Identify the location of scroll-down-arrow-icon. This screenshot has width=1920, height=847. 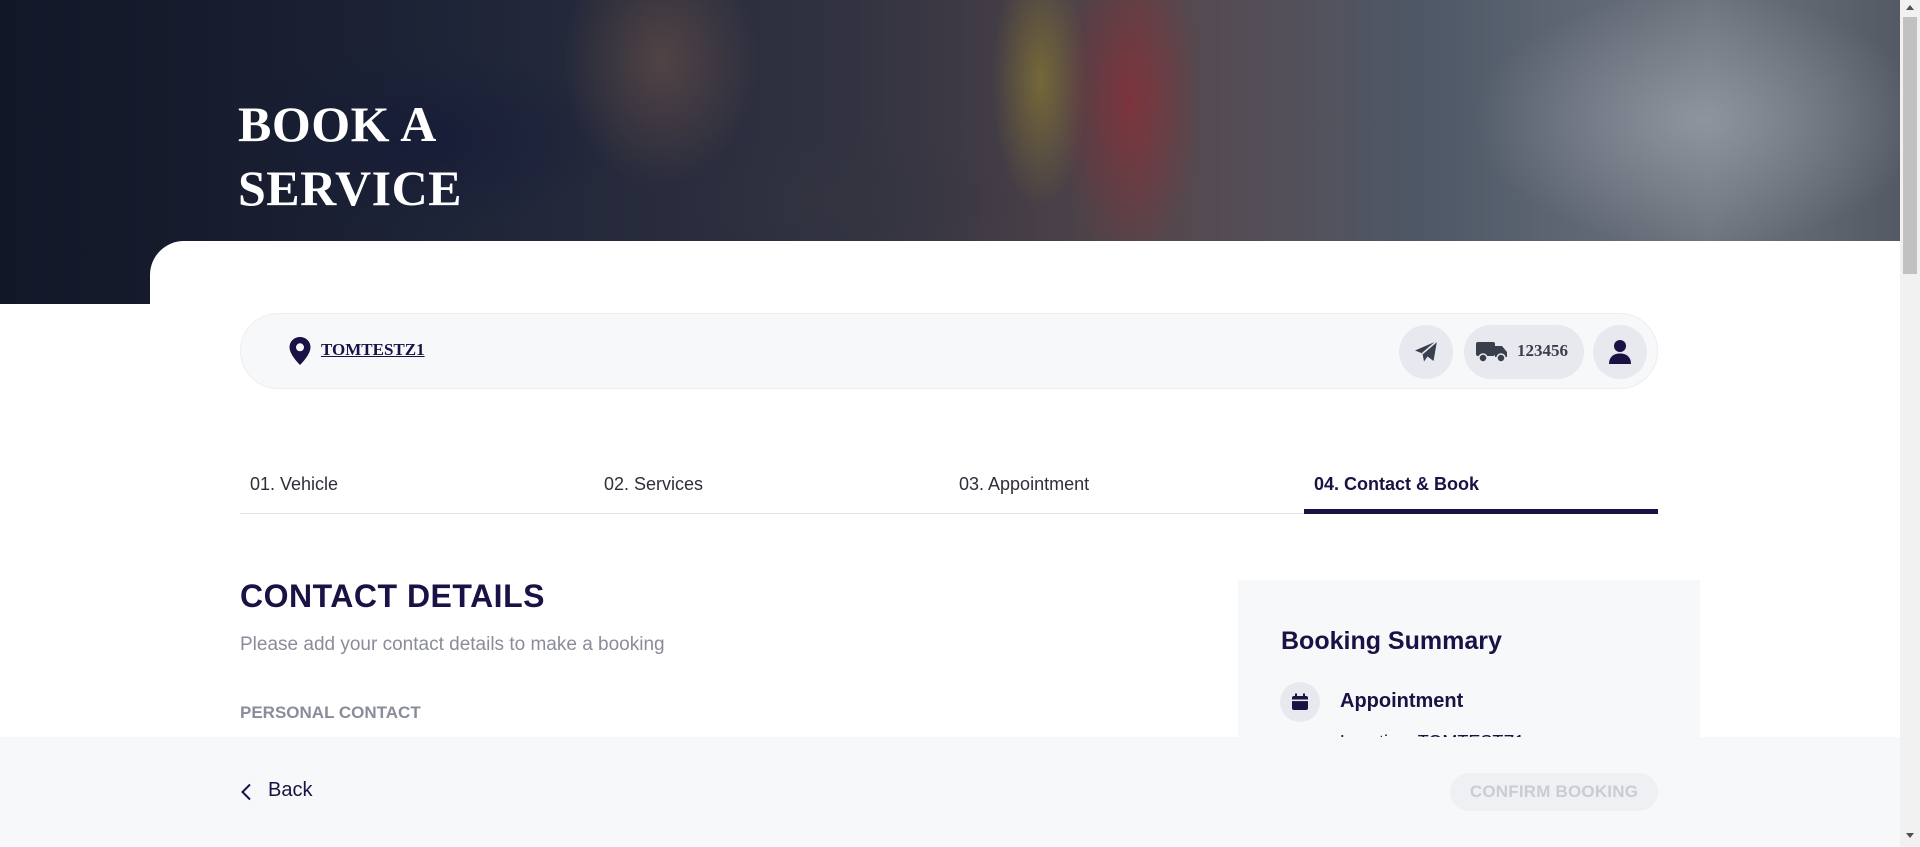
(1910, 835).